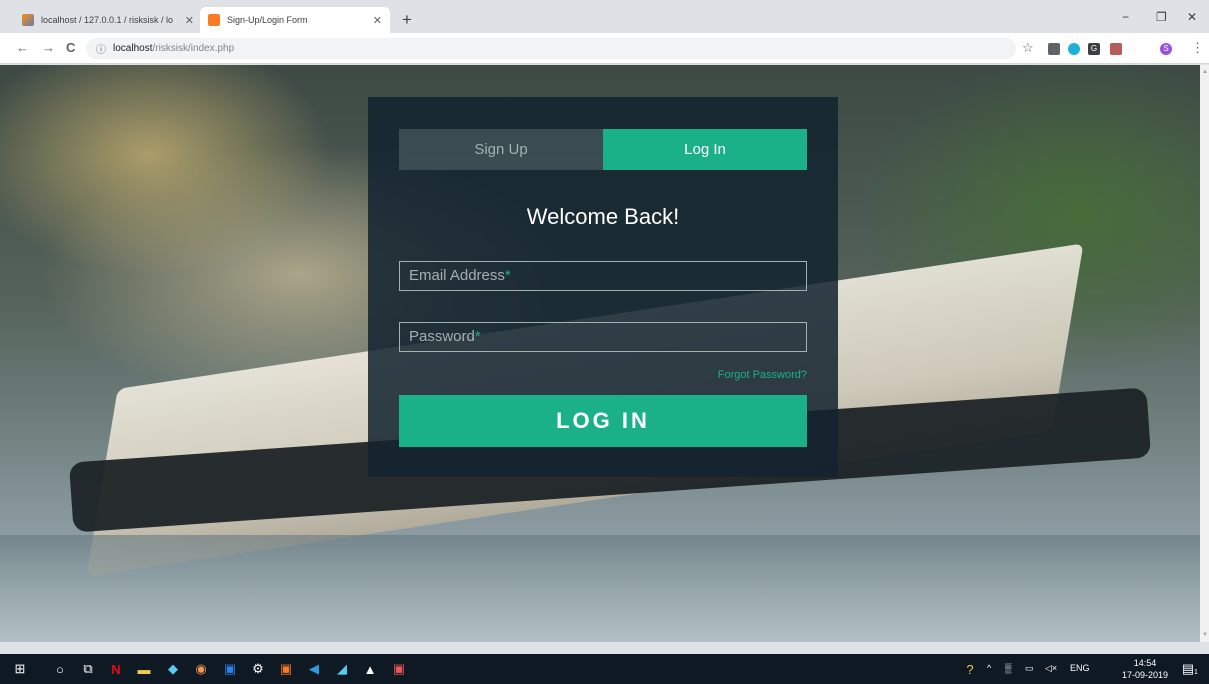  Describe the element at coordinates (133, 48) in the screenshot. I see `url-host: localhost` at that location.